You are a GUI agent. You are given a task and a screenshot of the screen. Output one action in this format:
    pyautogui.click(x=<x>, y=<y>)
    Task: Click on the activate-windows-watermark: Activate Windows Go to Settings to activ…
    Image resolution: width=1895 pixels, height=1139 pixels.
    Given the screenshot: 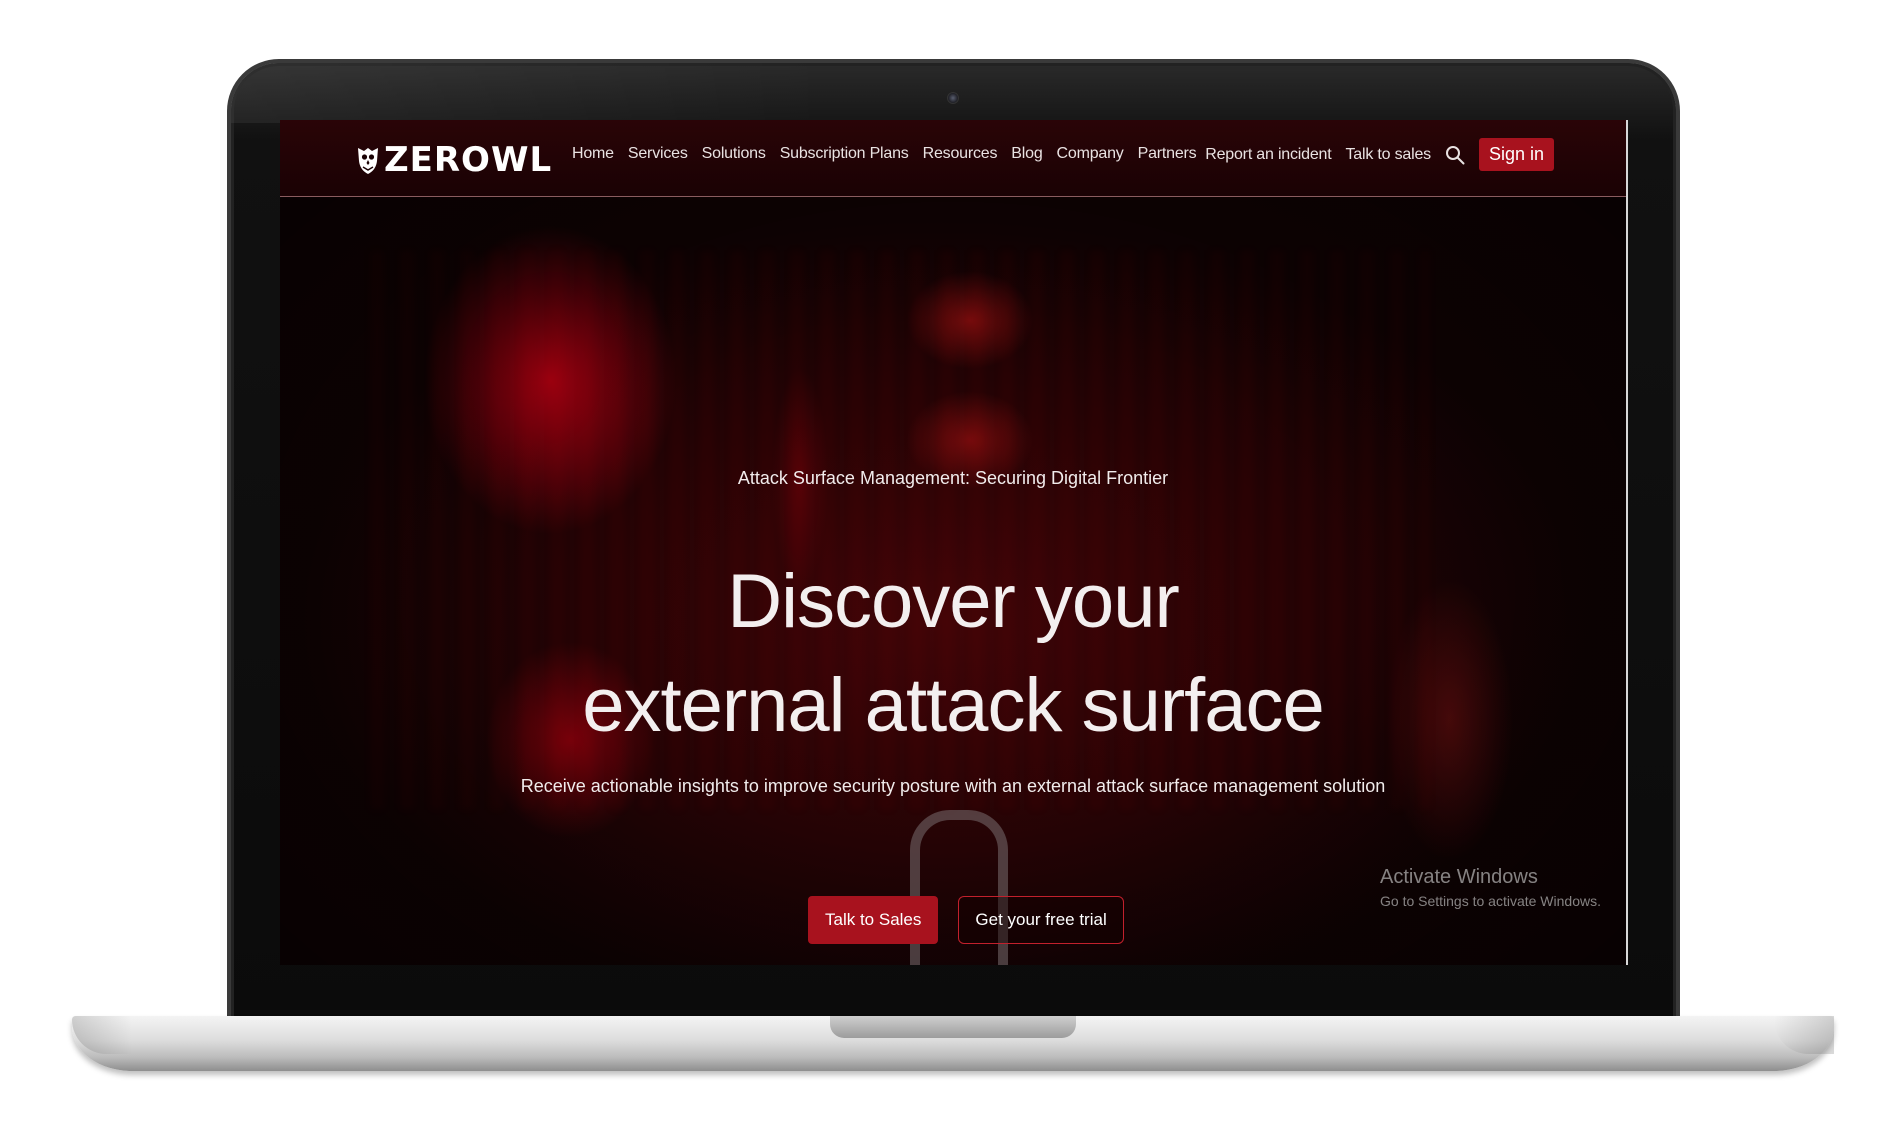 What is the action you would take?
    pyautogui.click(x=1490, y=887)
    